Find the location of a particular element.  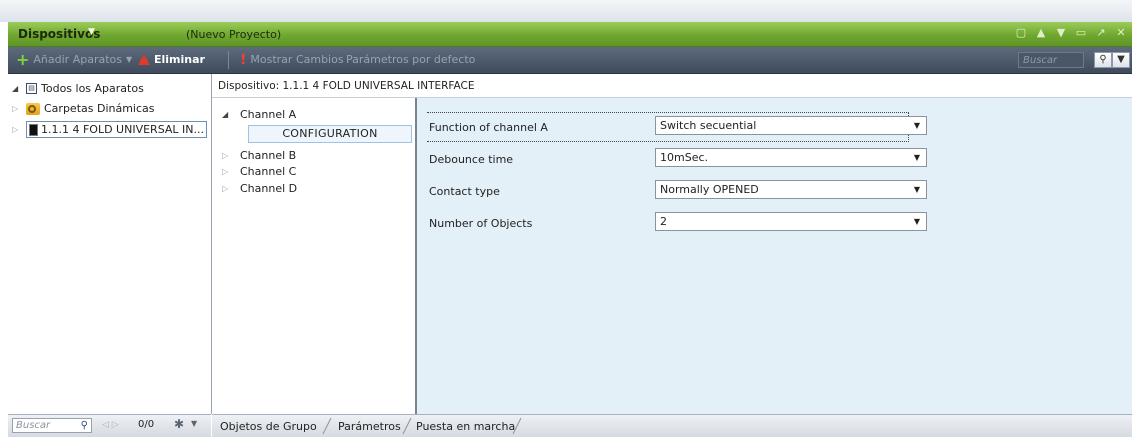

restore-icon: ▢ is located at coordinates (1021, 33).